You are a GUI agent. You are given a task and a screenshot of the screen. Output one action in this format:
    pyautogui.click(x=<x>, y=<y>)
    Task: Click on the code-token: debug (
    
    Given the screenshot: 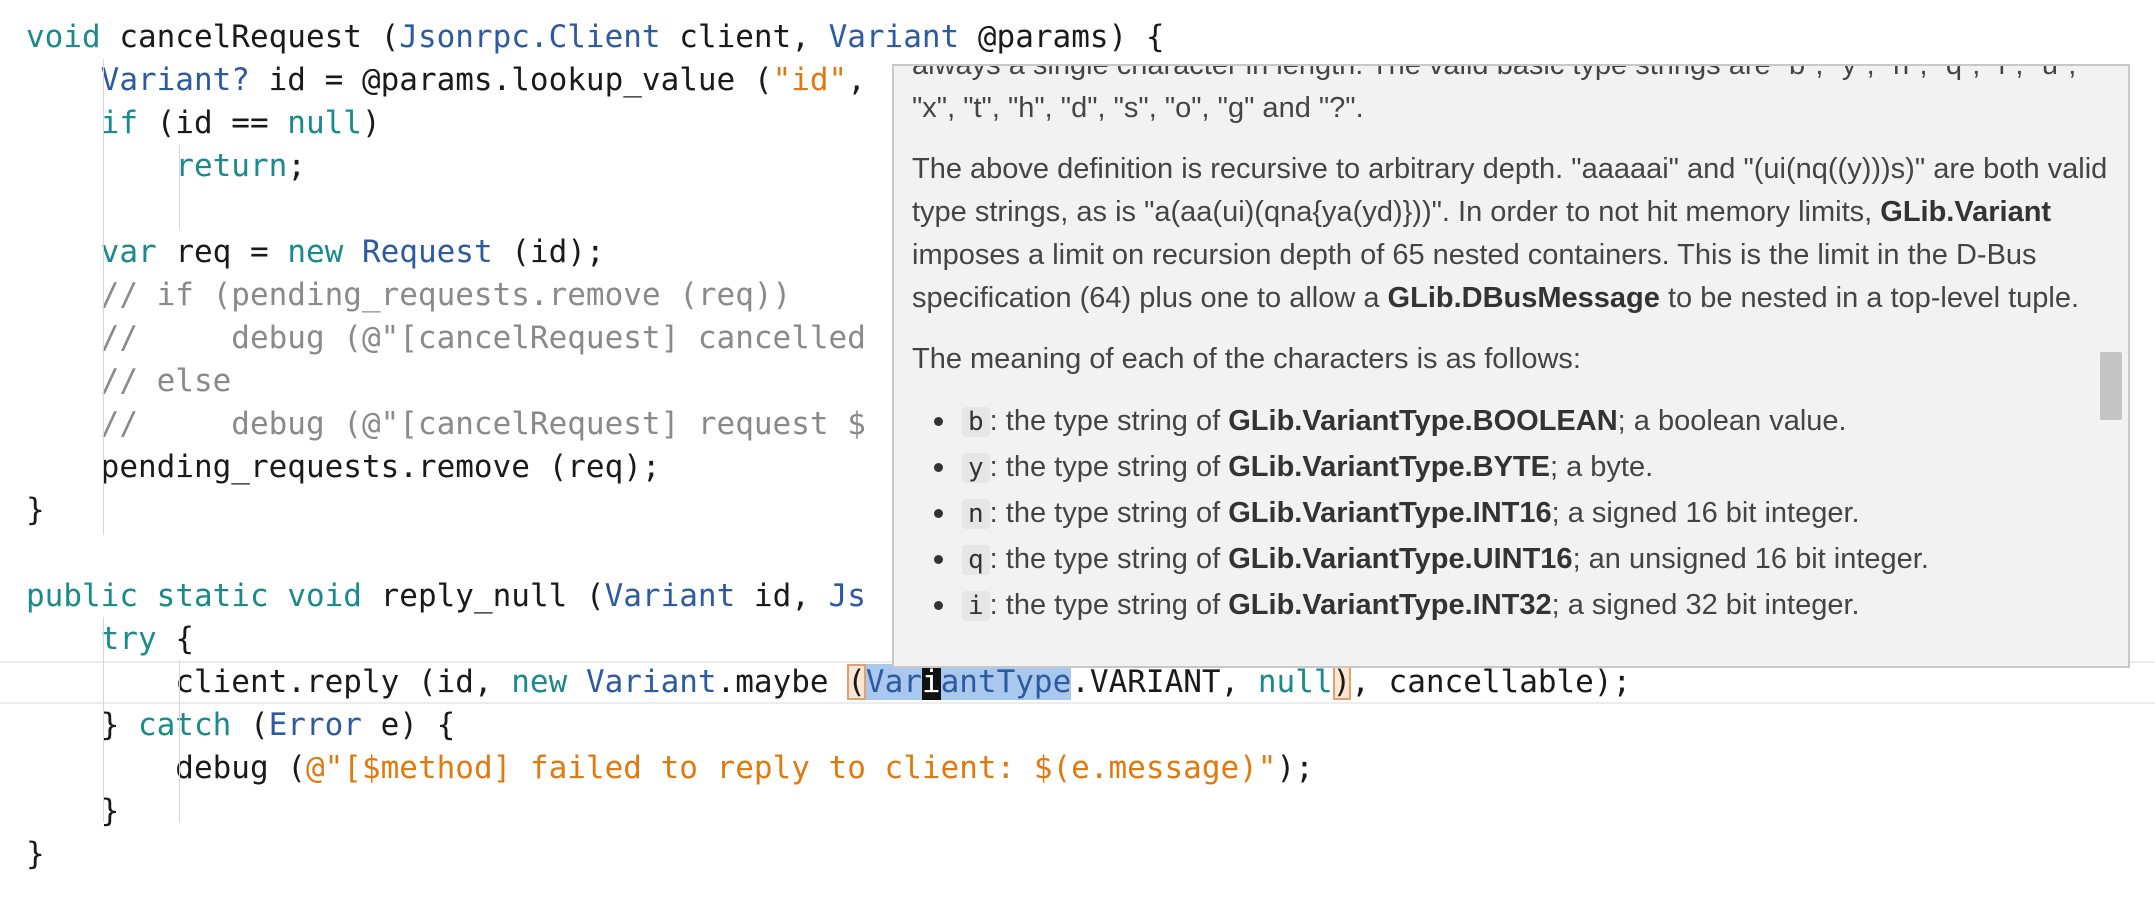 What is the action you would take?
    pyautogui.click(x=166, y=768)
    